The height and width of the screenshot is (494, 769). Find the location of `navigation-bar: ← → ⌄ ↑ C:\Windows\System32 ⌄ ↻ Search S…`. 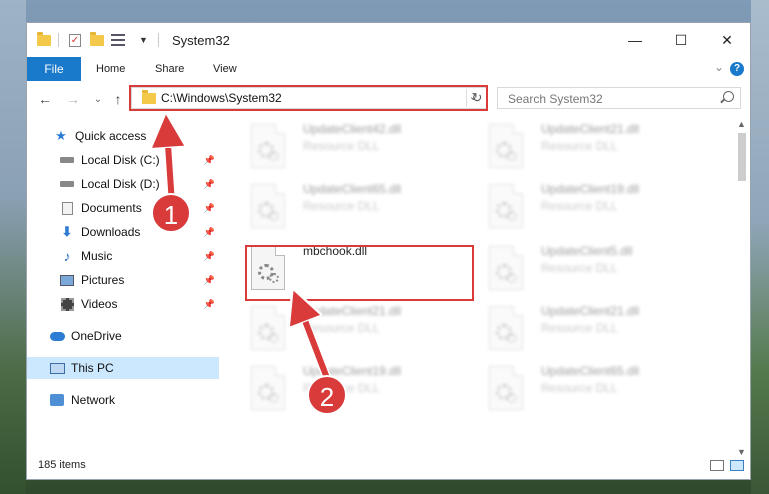

navigation-bar: ← → ⌄ ↑ C:\Windows\System32 ⌄ ↻ Search S… is located at coordinates (388, 99).